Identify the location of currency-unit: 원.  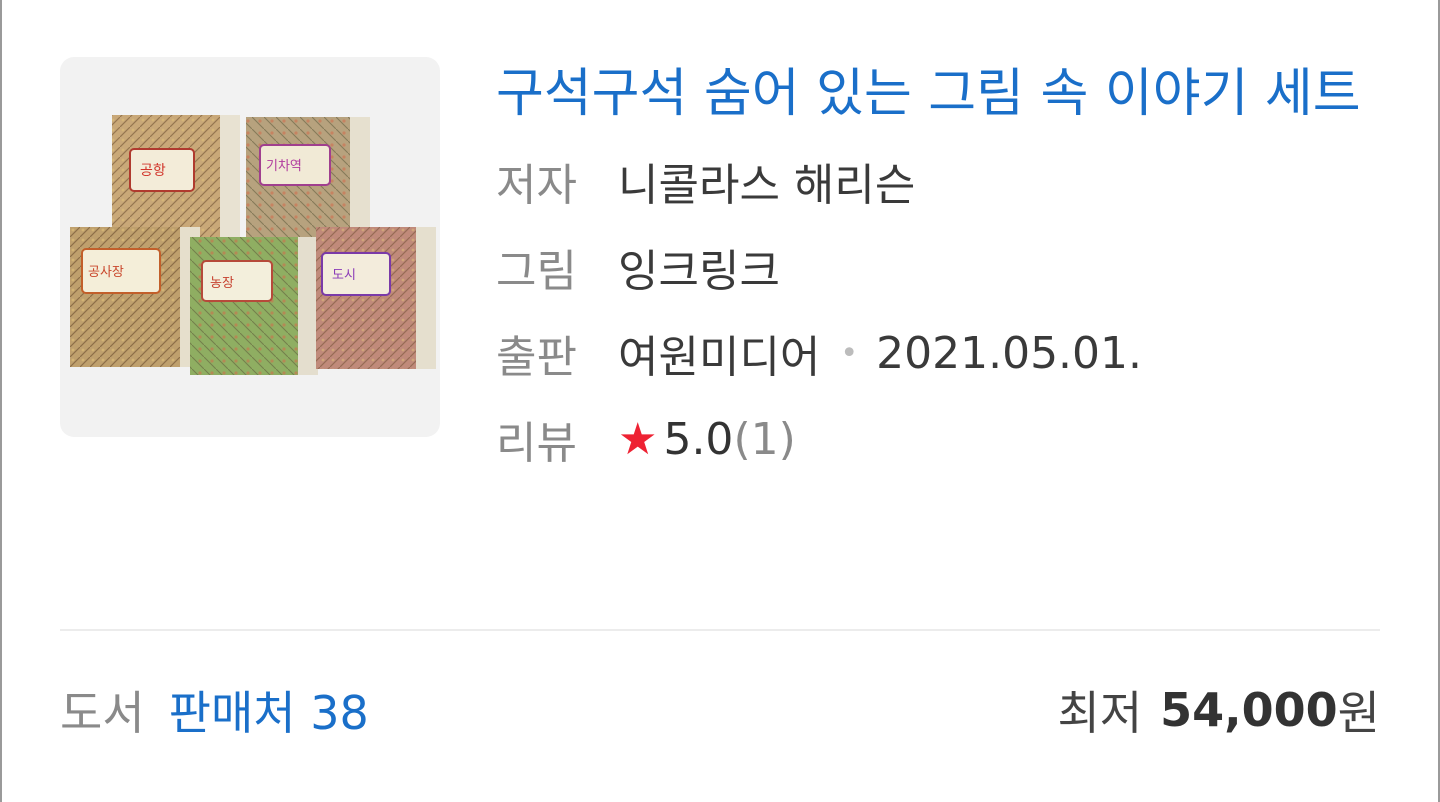
(1358, 713).